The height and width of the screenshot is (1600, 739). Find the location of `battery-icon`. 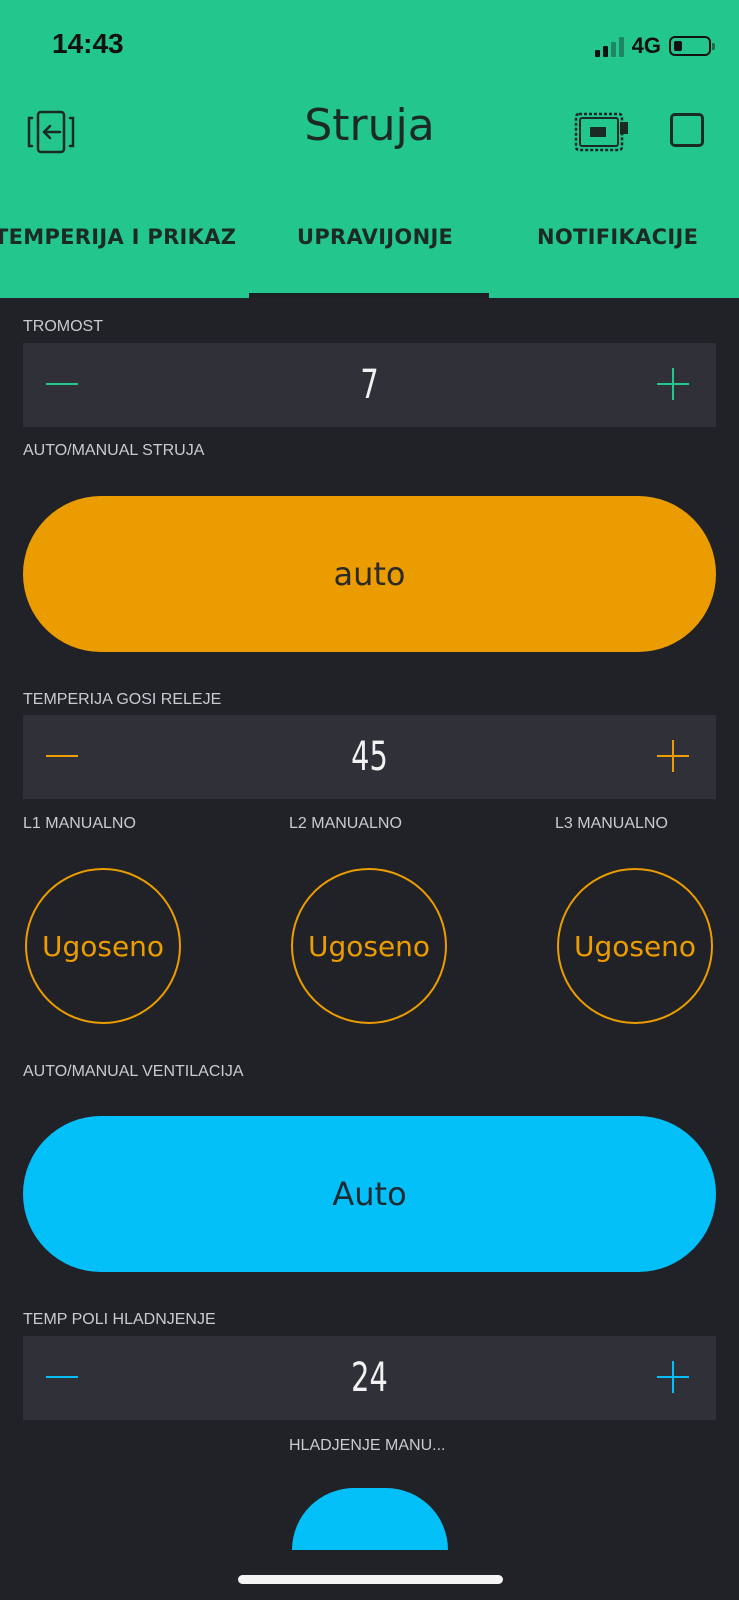

battery-icon is located at coordinates (692, 46).